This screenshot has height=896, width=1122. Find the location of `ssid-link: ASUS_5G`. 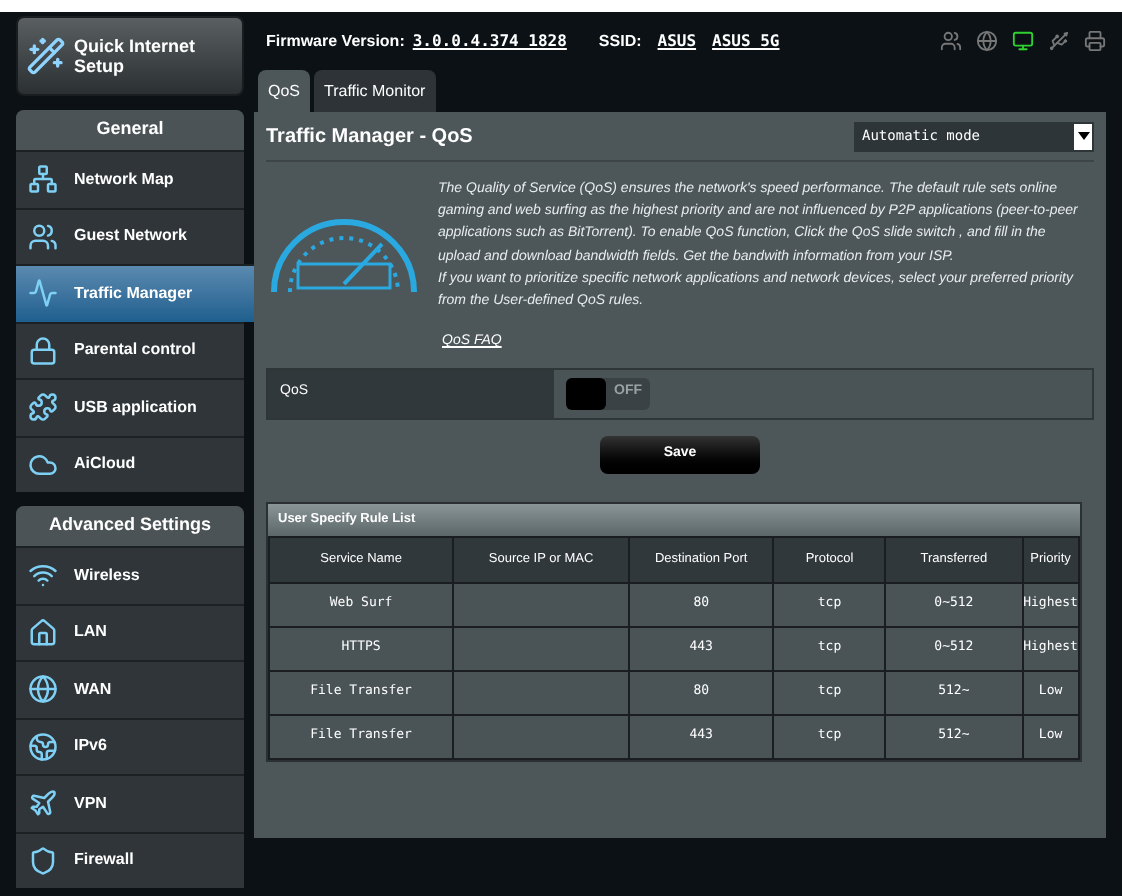

ssid-link: ASUS_5G is located at coordinates (746, 41).